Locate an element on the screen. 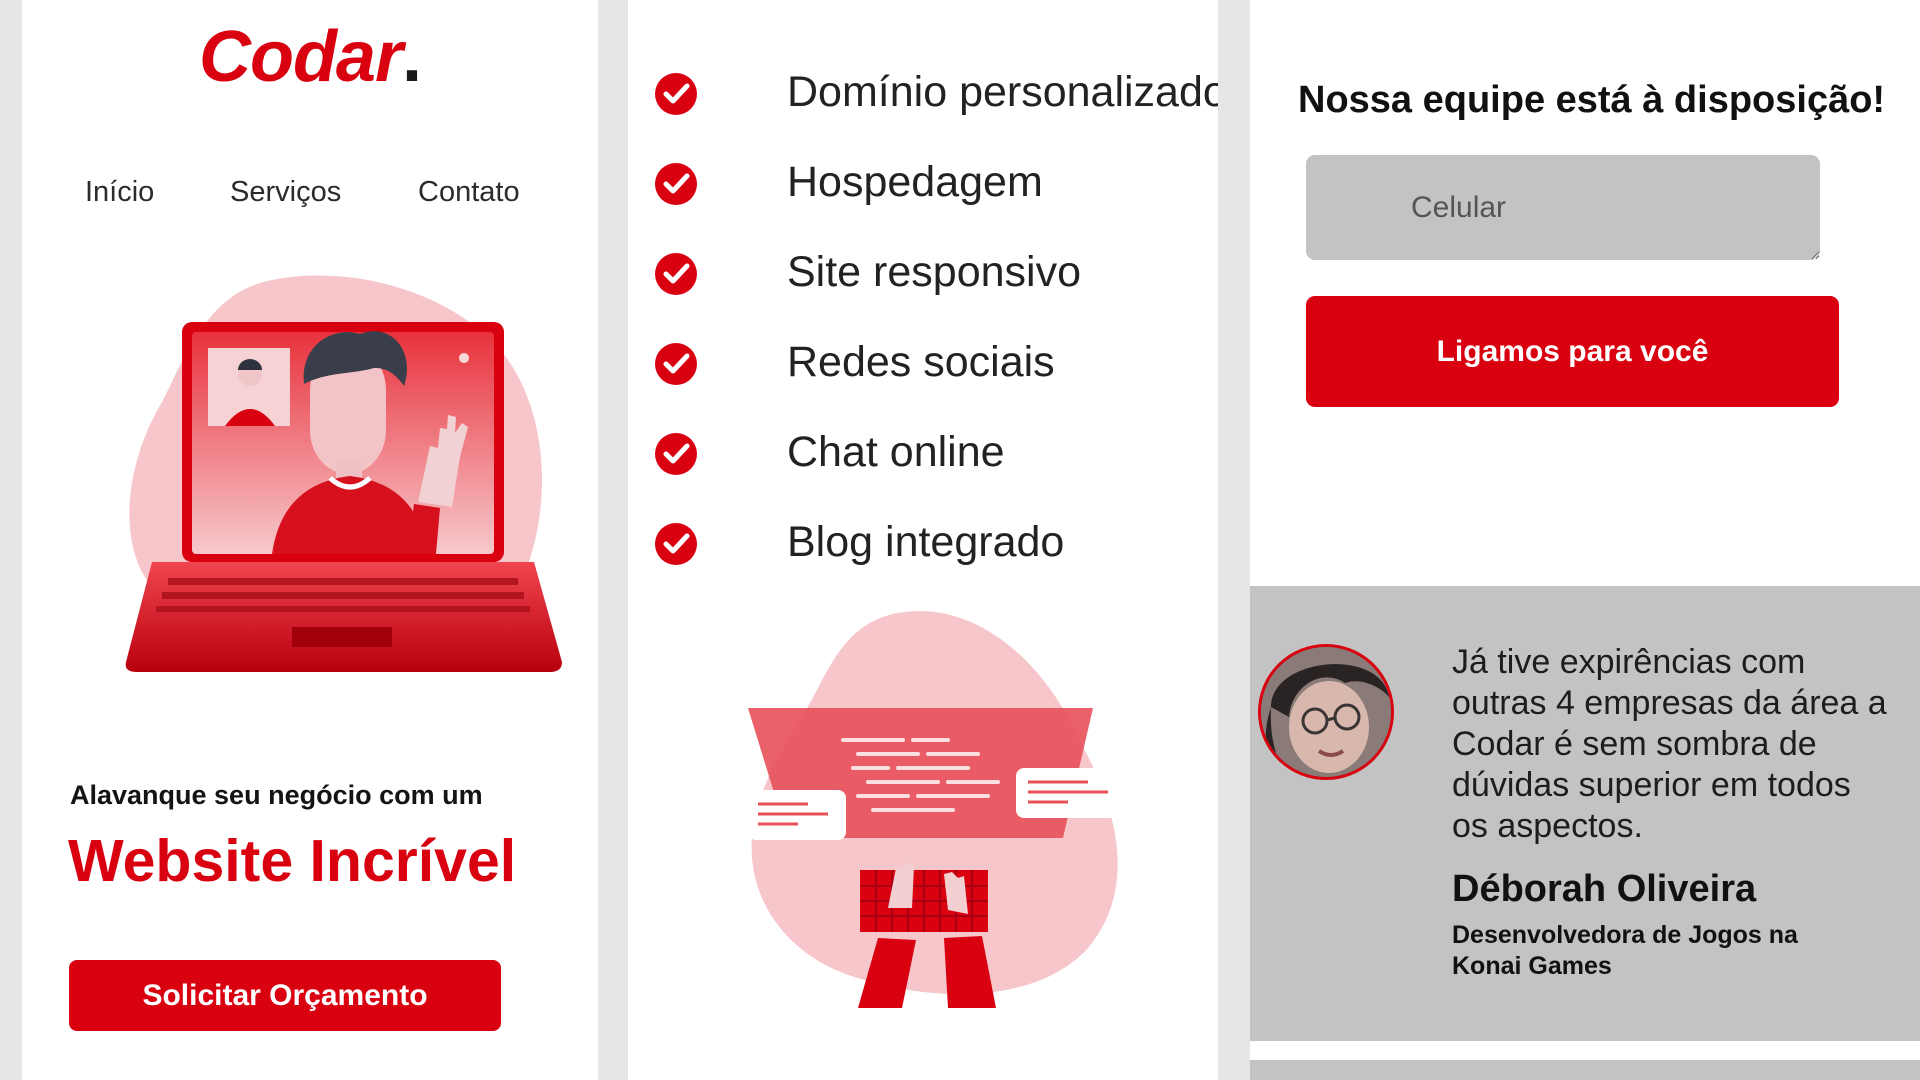 The height and width of the screenshot is (1080, 1920). avatar is located at coordinates (1326, 712).